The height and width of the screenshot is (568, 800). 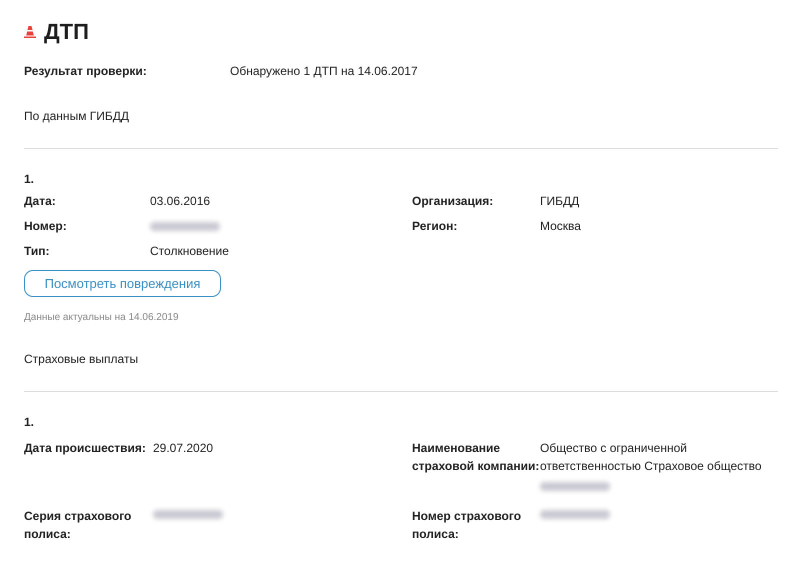 What do you see at coordinates (102, 317) in the screenshot?
I see `data-date-note: Данные актуальны на 14.06.2019` at bounding box center [102, 317].